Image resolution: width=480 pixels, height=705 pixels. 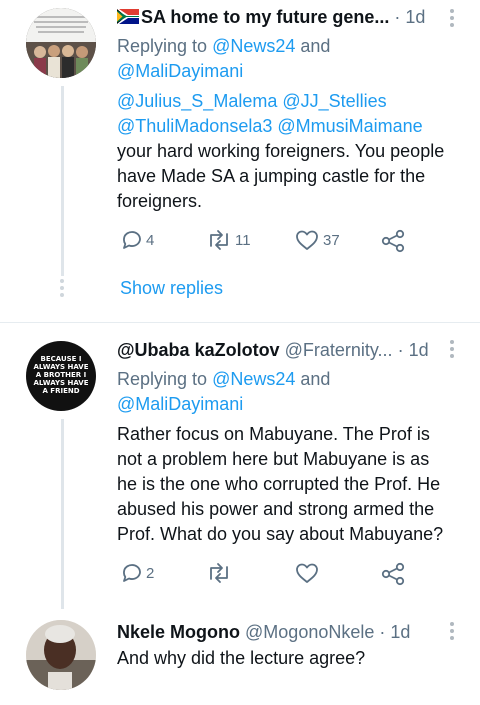 I want to click on like-button, so click(x=307, y=573).